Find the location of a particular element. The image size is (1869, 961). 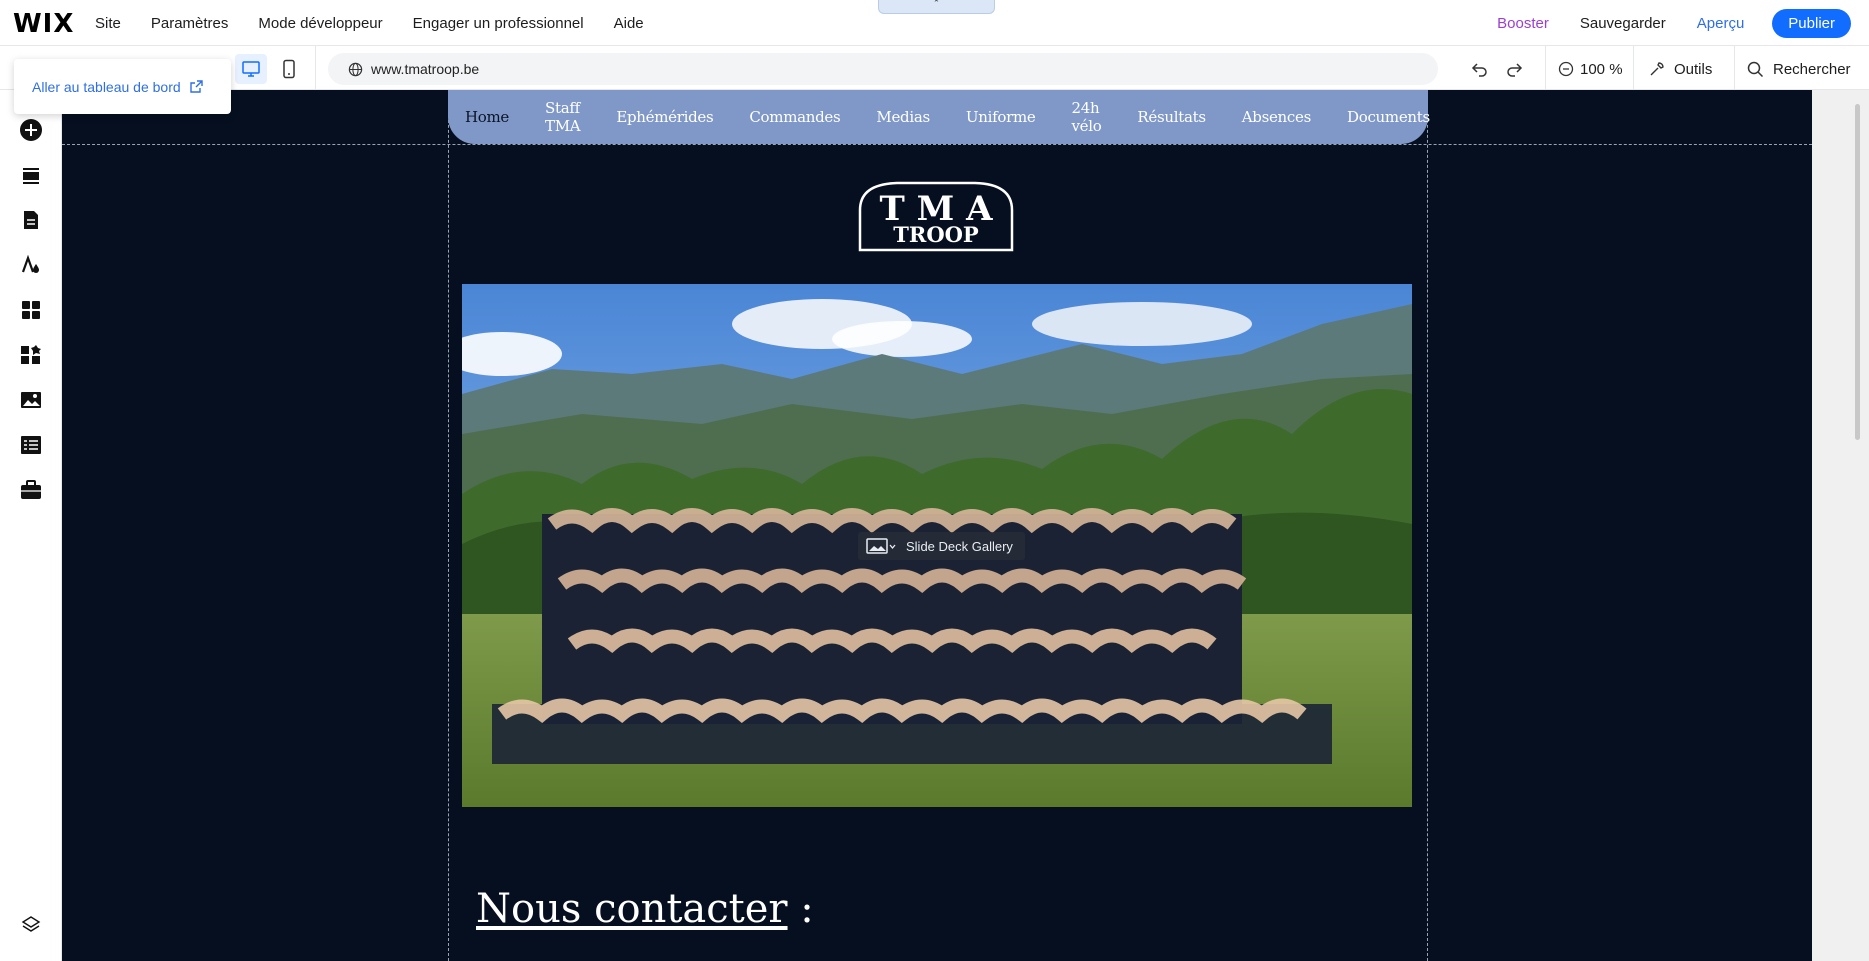

business-icon is located at coordinates (31, 354).